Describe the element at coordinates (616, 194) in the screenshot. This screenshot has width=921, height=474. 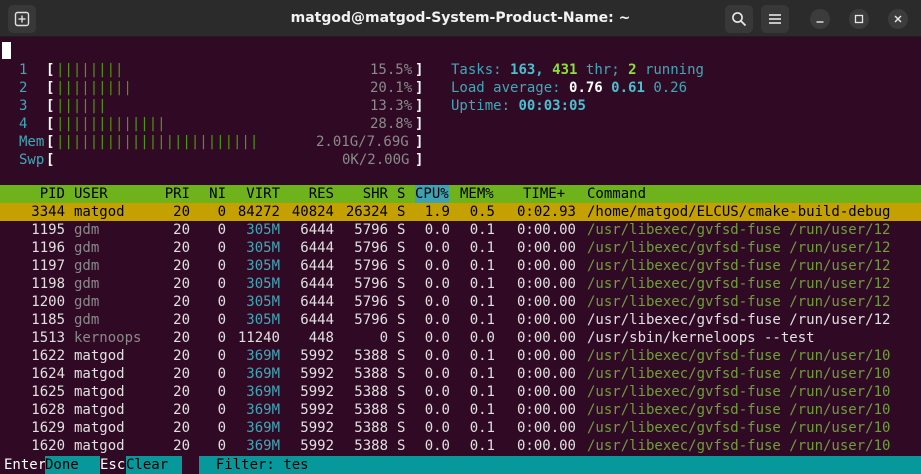
I see `header-command: Command` at that location.